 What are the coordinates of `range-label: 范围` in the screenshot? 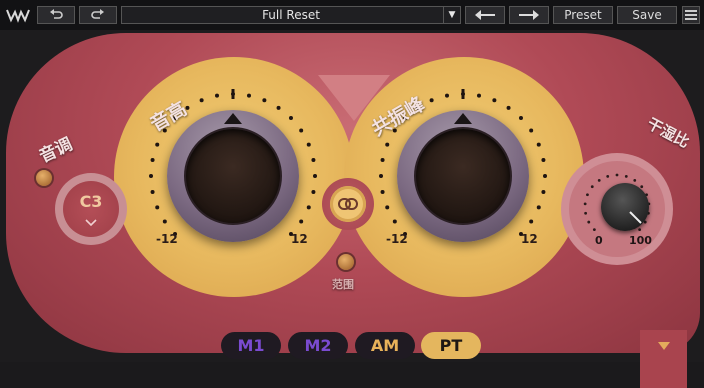 It's located at (343, 284).